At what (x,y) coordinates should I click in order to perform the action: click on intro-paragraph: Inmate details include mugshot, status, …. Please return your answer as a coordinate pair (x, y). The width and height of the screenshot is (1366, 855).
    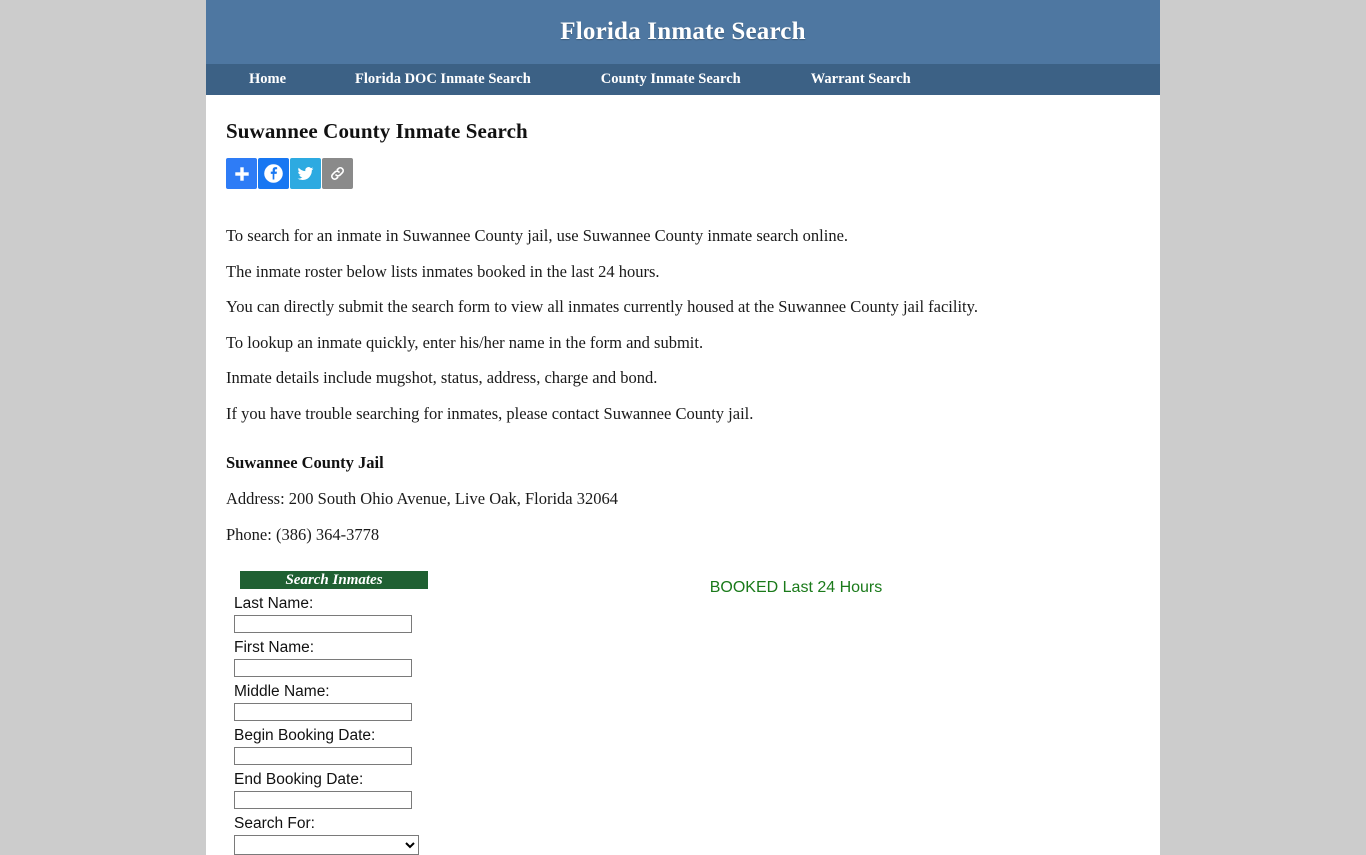
    Looking at the image, I should click on (442, 378).